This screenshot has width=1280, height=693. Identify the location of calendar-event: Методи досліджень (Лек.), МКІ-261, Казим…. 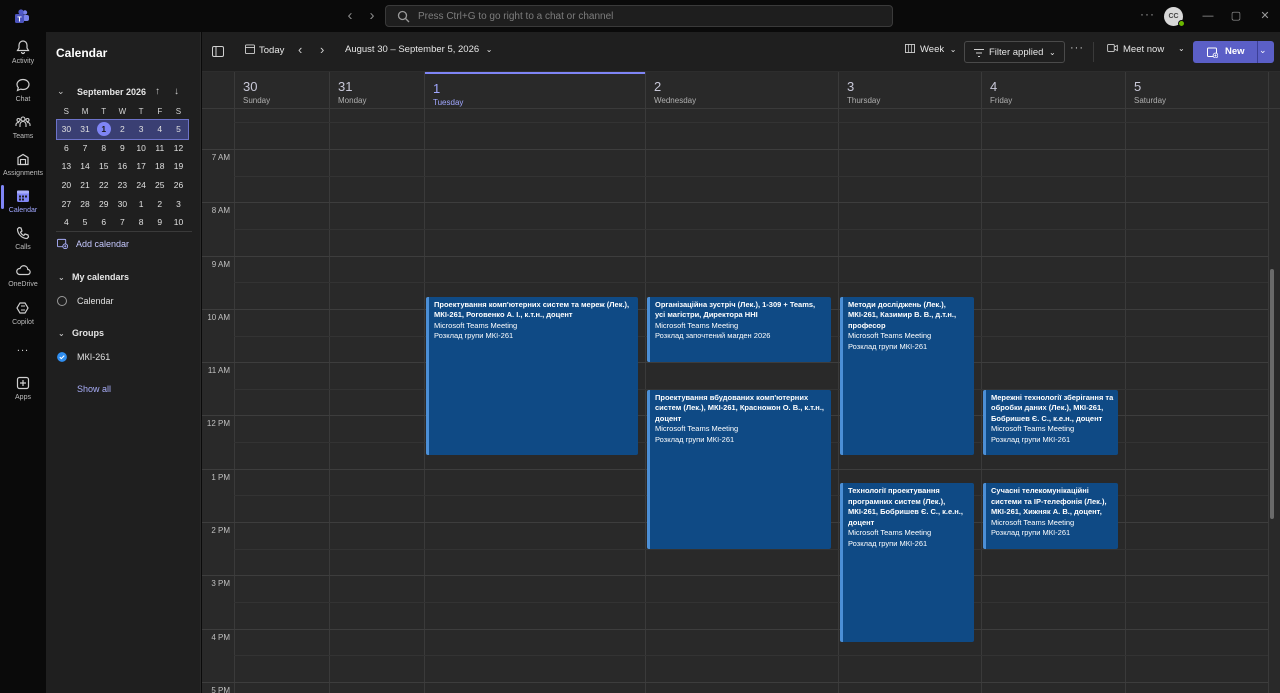
(907, 376).